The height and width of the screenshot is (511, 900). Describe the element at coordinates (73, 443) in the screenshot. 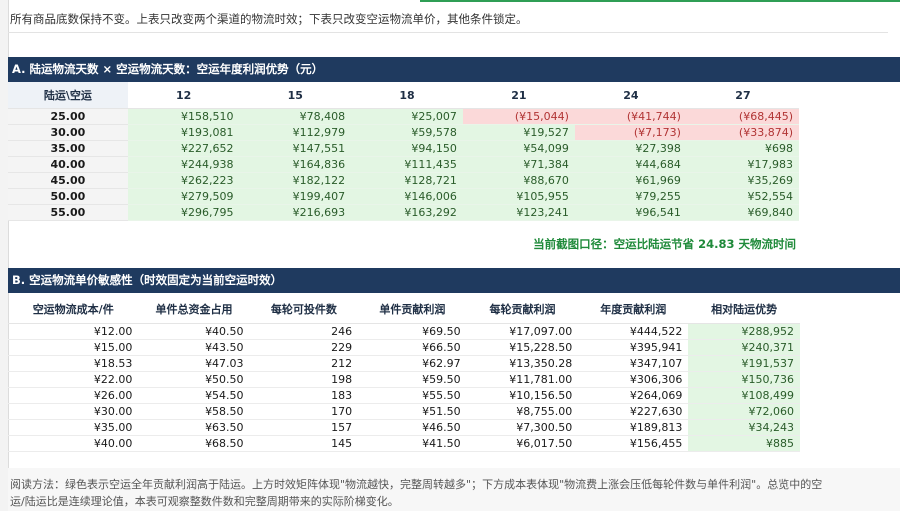

I see `sens-cell: ¥40.00` at that location.